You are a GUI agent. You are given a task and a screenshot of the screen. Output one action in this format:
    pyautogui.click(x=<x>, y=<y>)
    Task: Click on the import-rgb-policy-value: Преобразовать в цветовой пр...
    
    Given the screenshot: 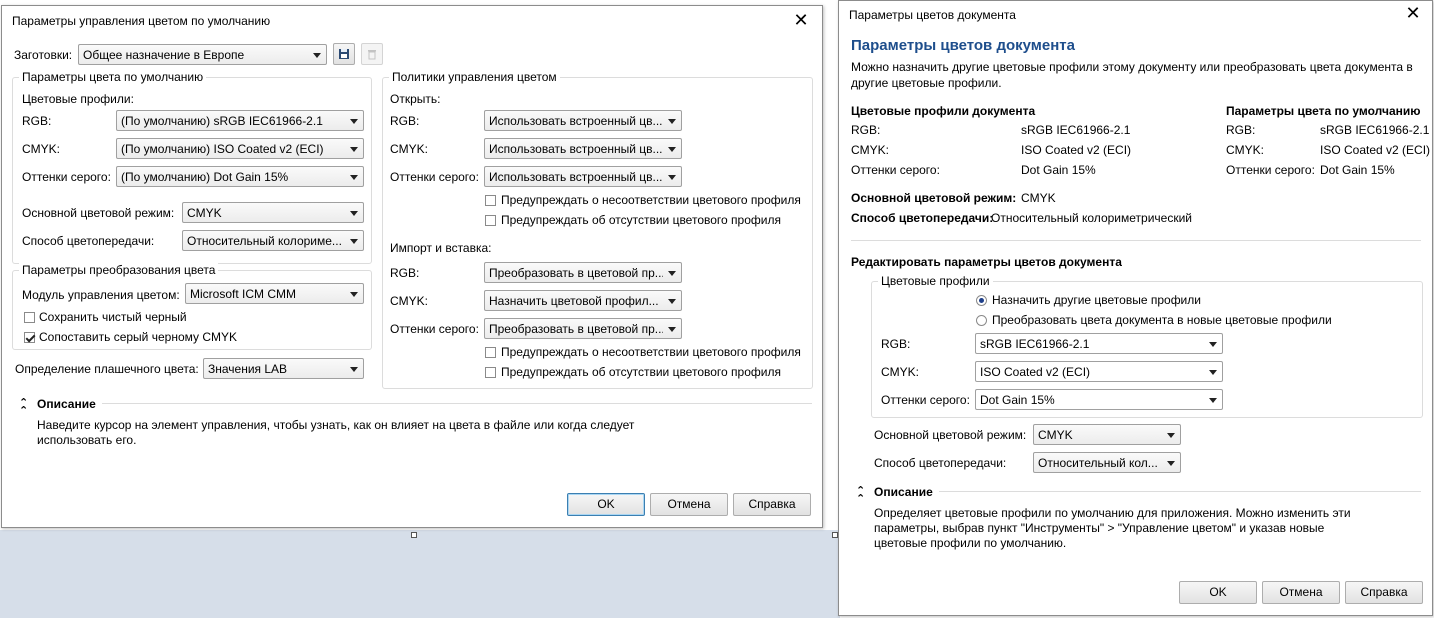 What is the action you would take?
    pyautogui.click(x=576, y=273)
    